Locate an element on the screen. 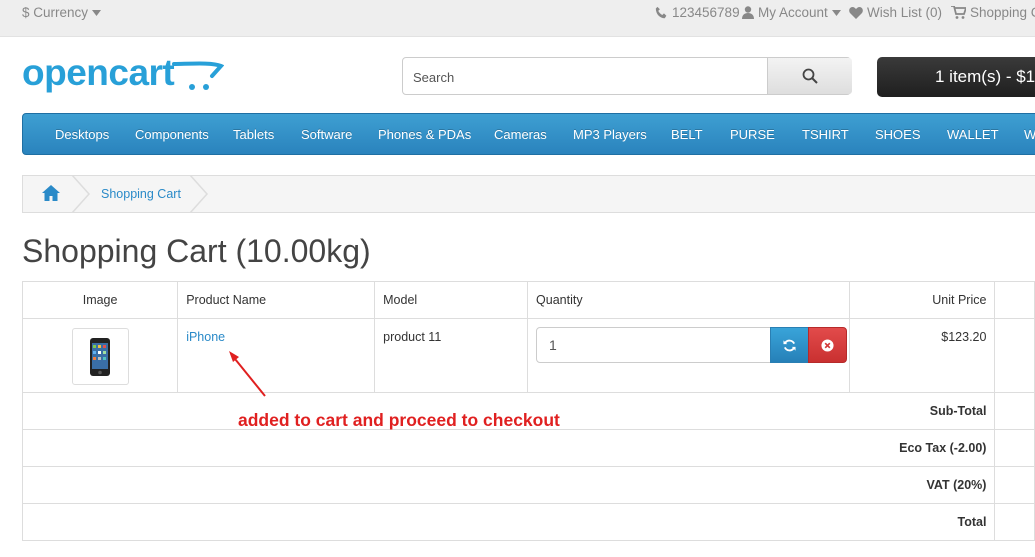 The height and width of the screenshot is (557, 1035). menu-item-phones-pdas: Phones & PDAs is located at coordinates (424, 134).